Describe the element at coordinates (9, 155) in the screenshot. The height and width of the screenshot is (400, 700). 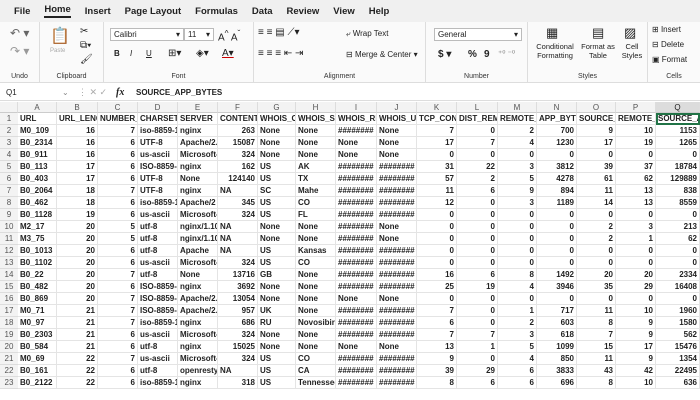
I see `row-header: 4` at that location.